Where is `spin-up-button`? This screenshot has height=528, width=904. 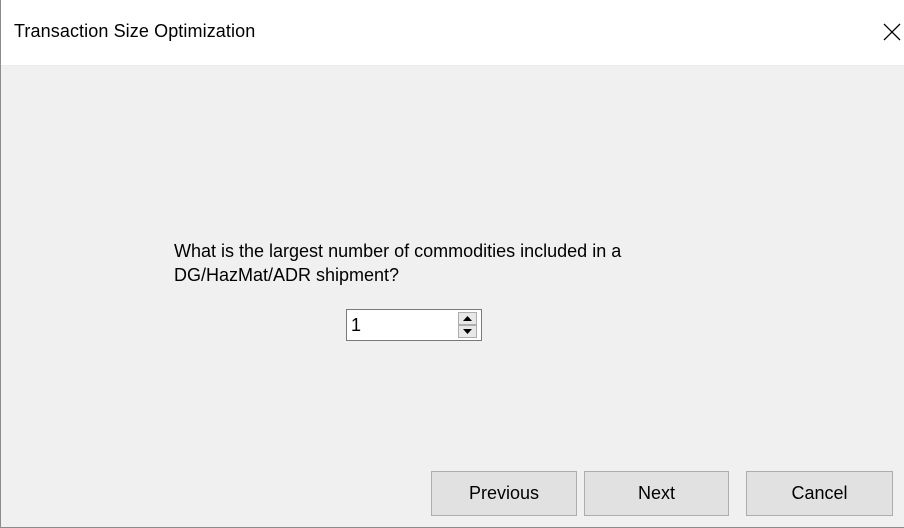 spin-up-button is located at coordinates (467, 318).